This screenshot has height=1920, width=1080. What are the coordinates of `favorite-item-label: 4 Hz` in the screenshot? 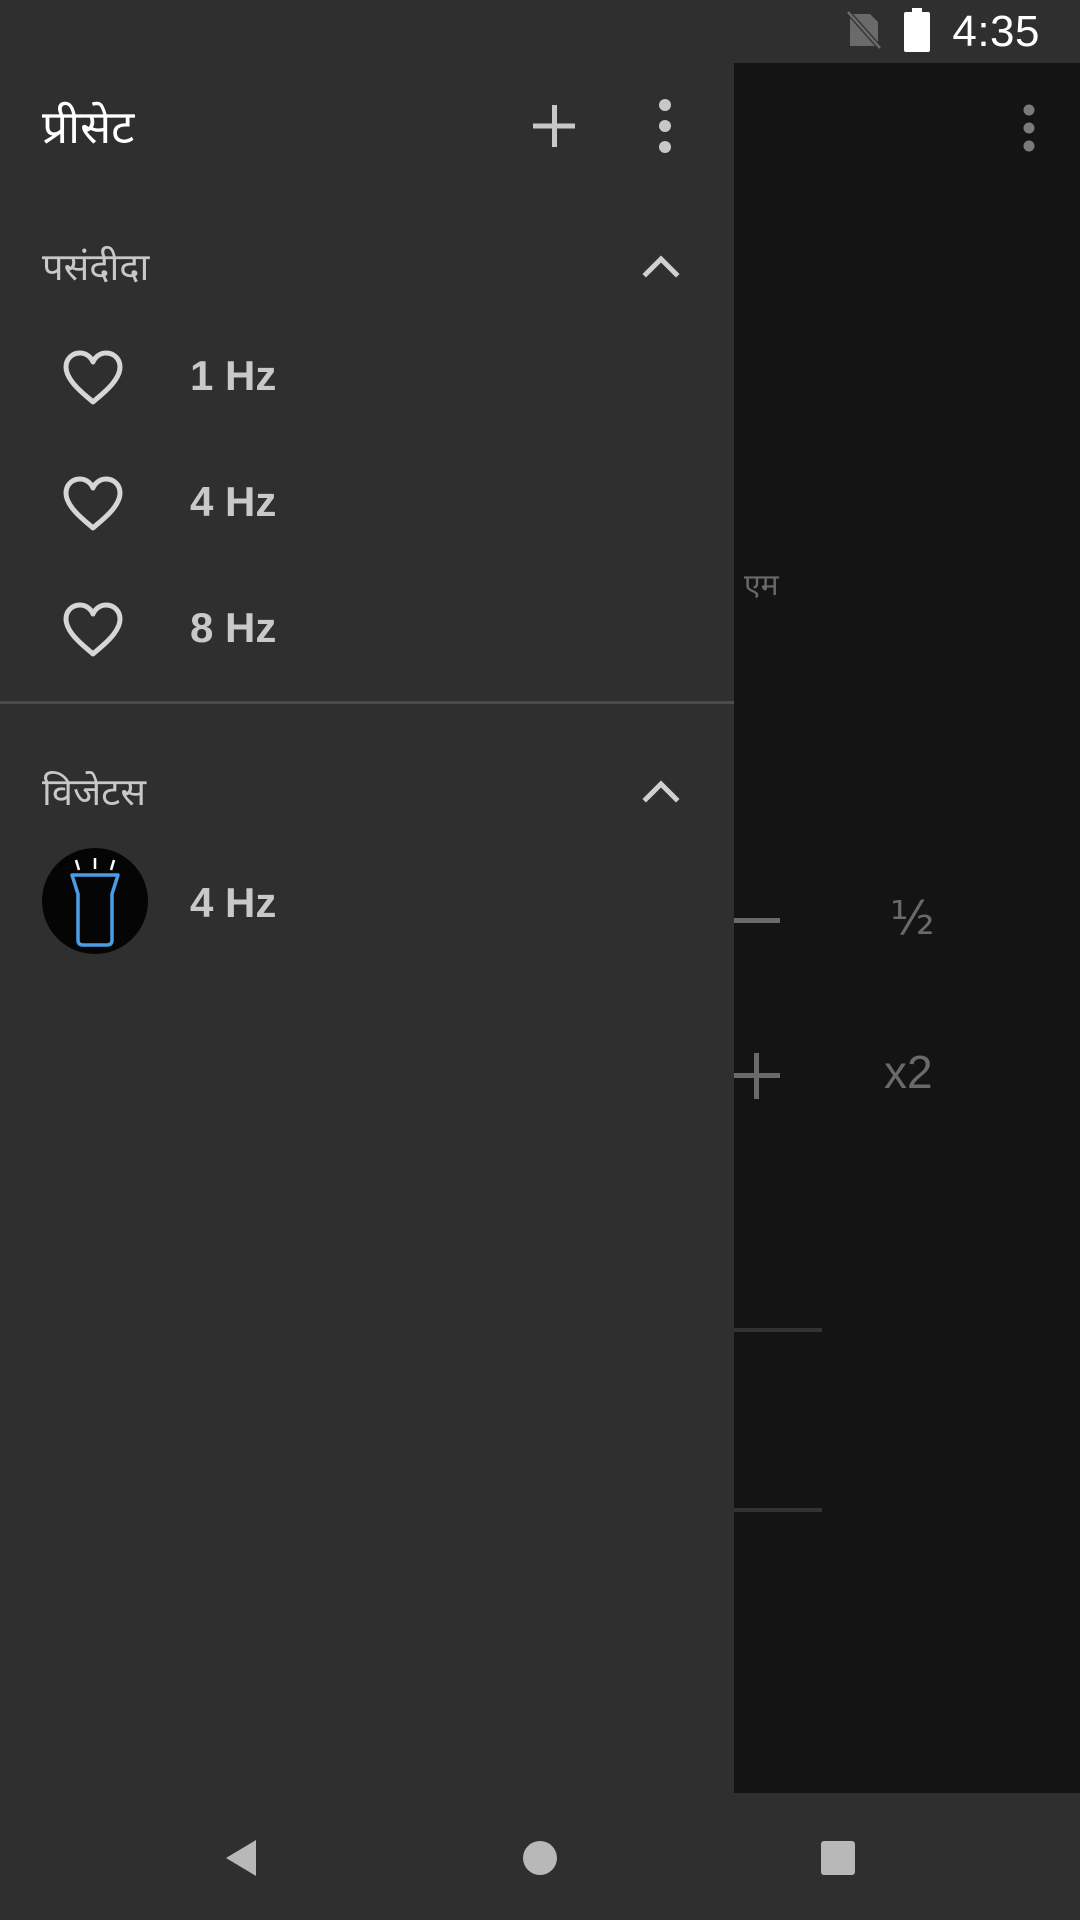 It's located at (233, 501).